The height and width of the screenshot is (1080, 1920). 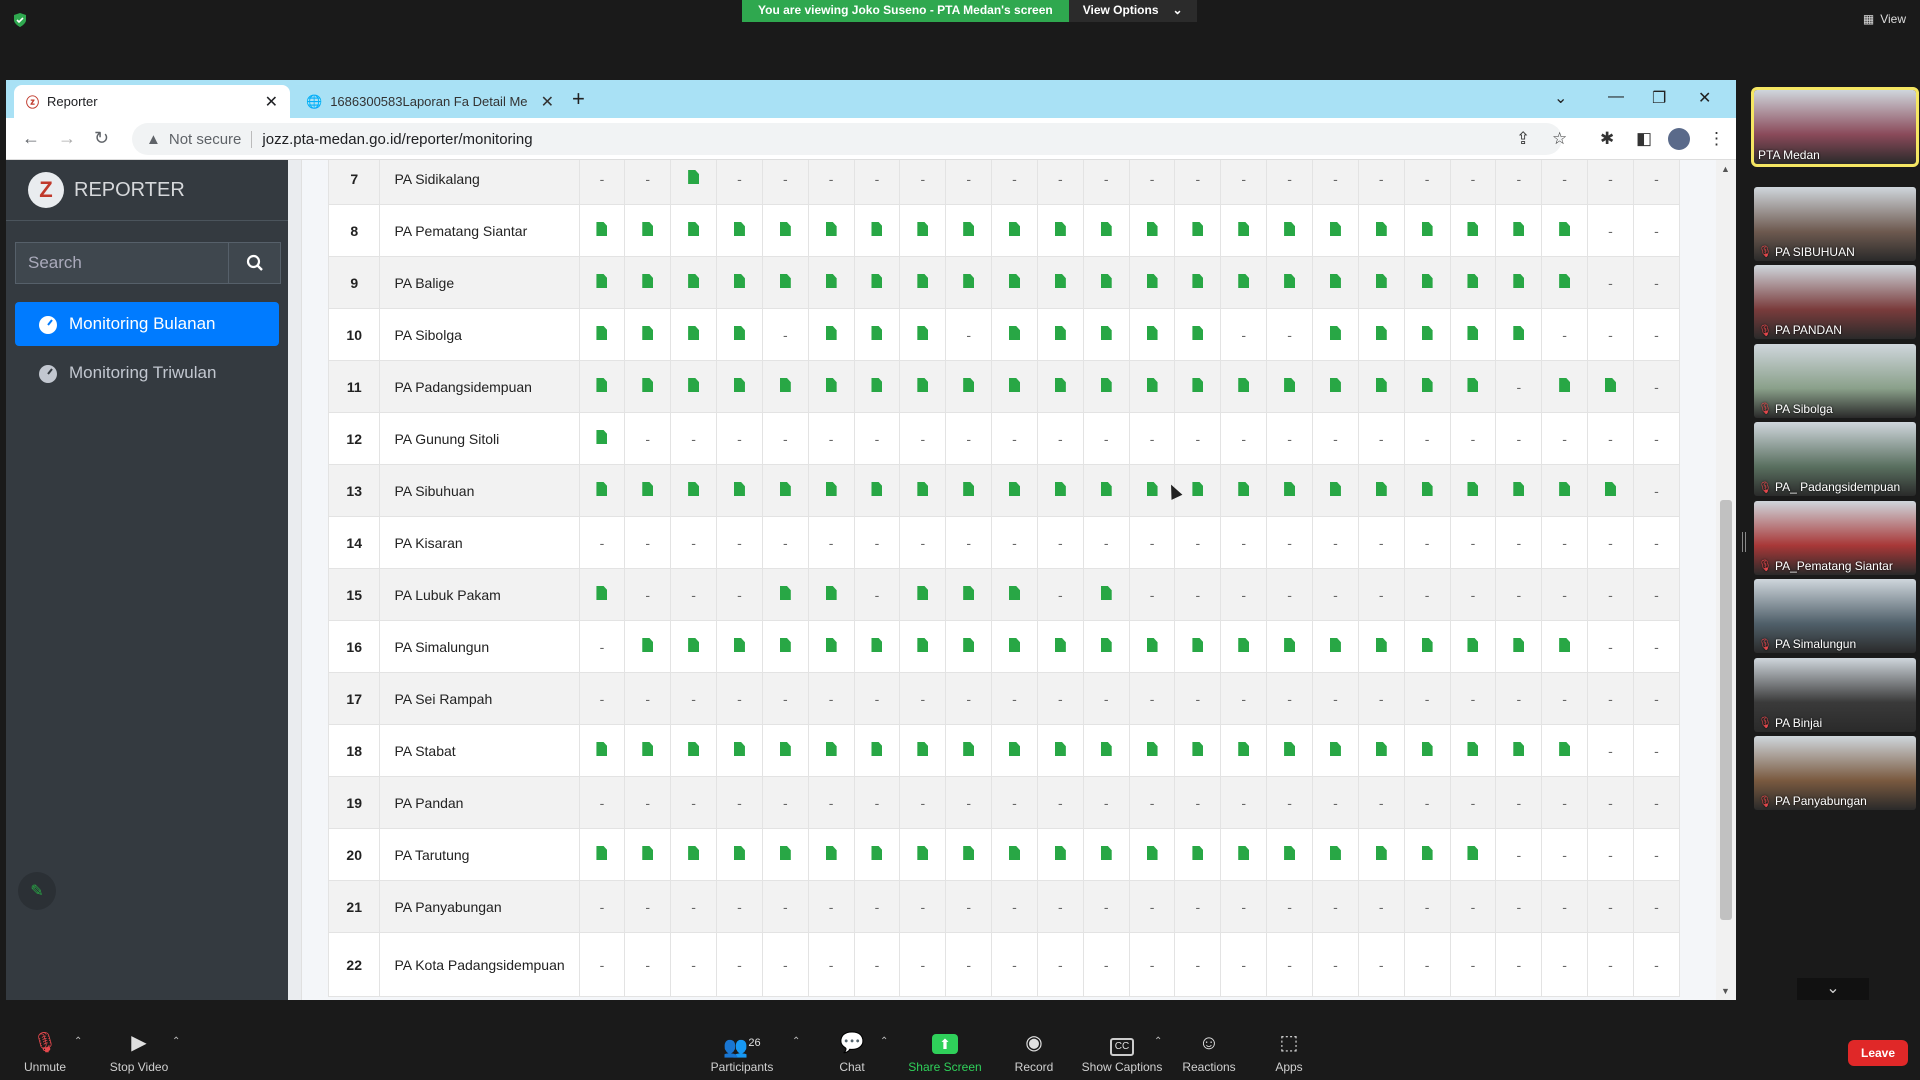 What do you see at coordinates (1744, 542) in the screenshot?
I see `gallery-resize-handle` at bounding box center [1744, 542].